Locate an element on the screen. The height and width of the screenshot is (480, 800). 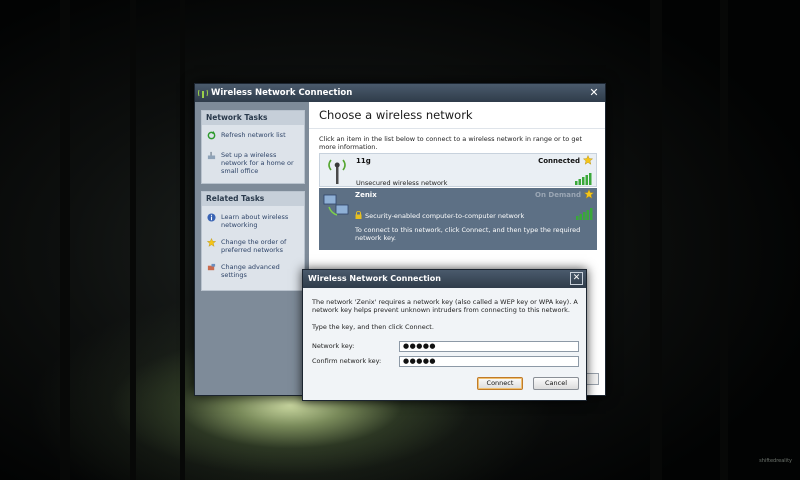
dialog-instruction: Type the key, and then click Connect. is located at coordinates (373, 327).